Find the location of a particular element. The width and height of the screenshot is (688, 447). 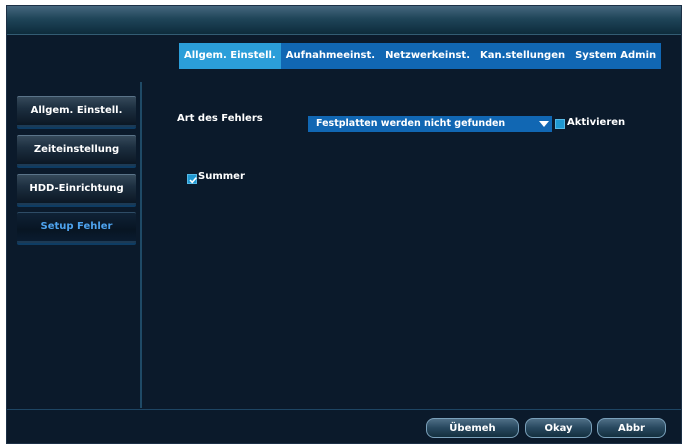

activate-checkbox is located at coordinates (560, 124).